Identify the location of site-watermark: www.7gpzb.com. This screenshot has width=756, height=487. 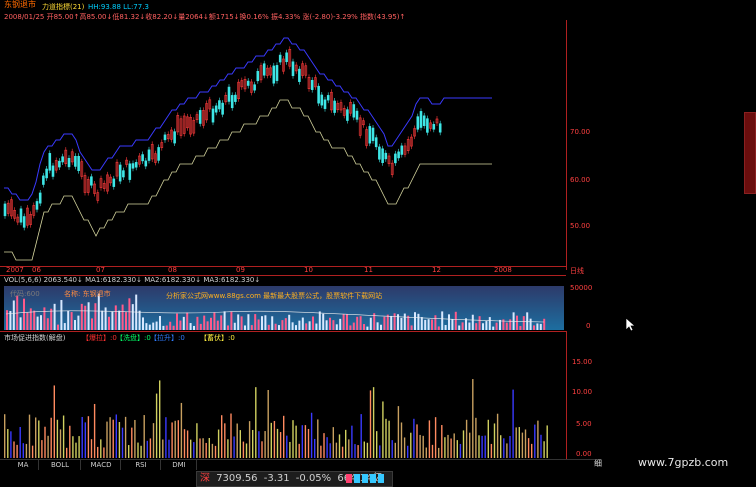
(683, 462).